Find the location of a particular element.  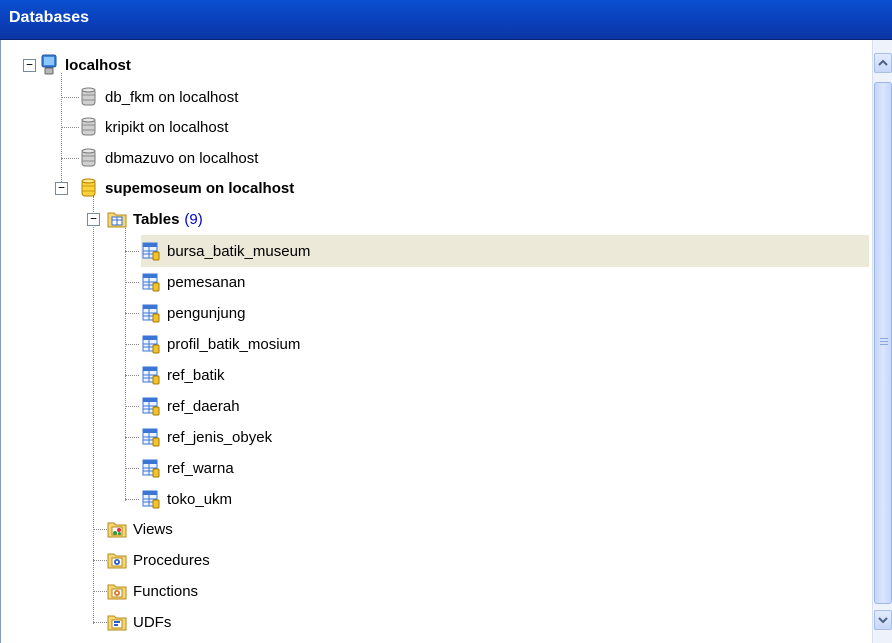

tree-node-table: ref_jenis_obyek is located at coordinates (206, 437).